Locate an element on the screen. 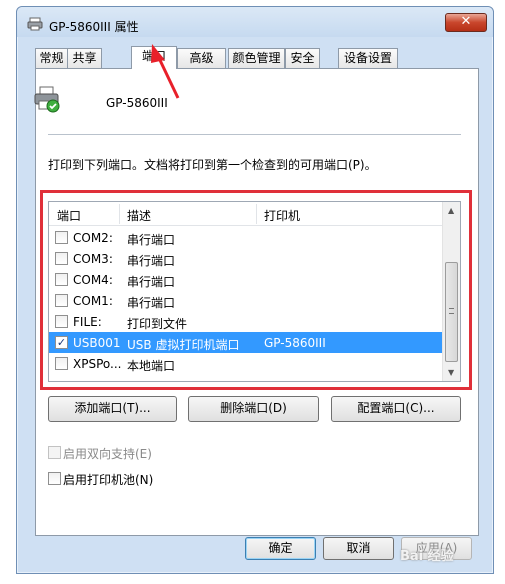  tab-general: 常规 is located at coordinates (51, 58).